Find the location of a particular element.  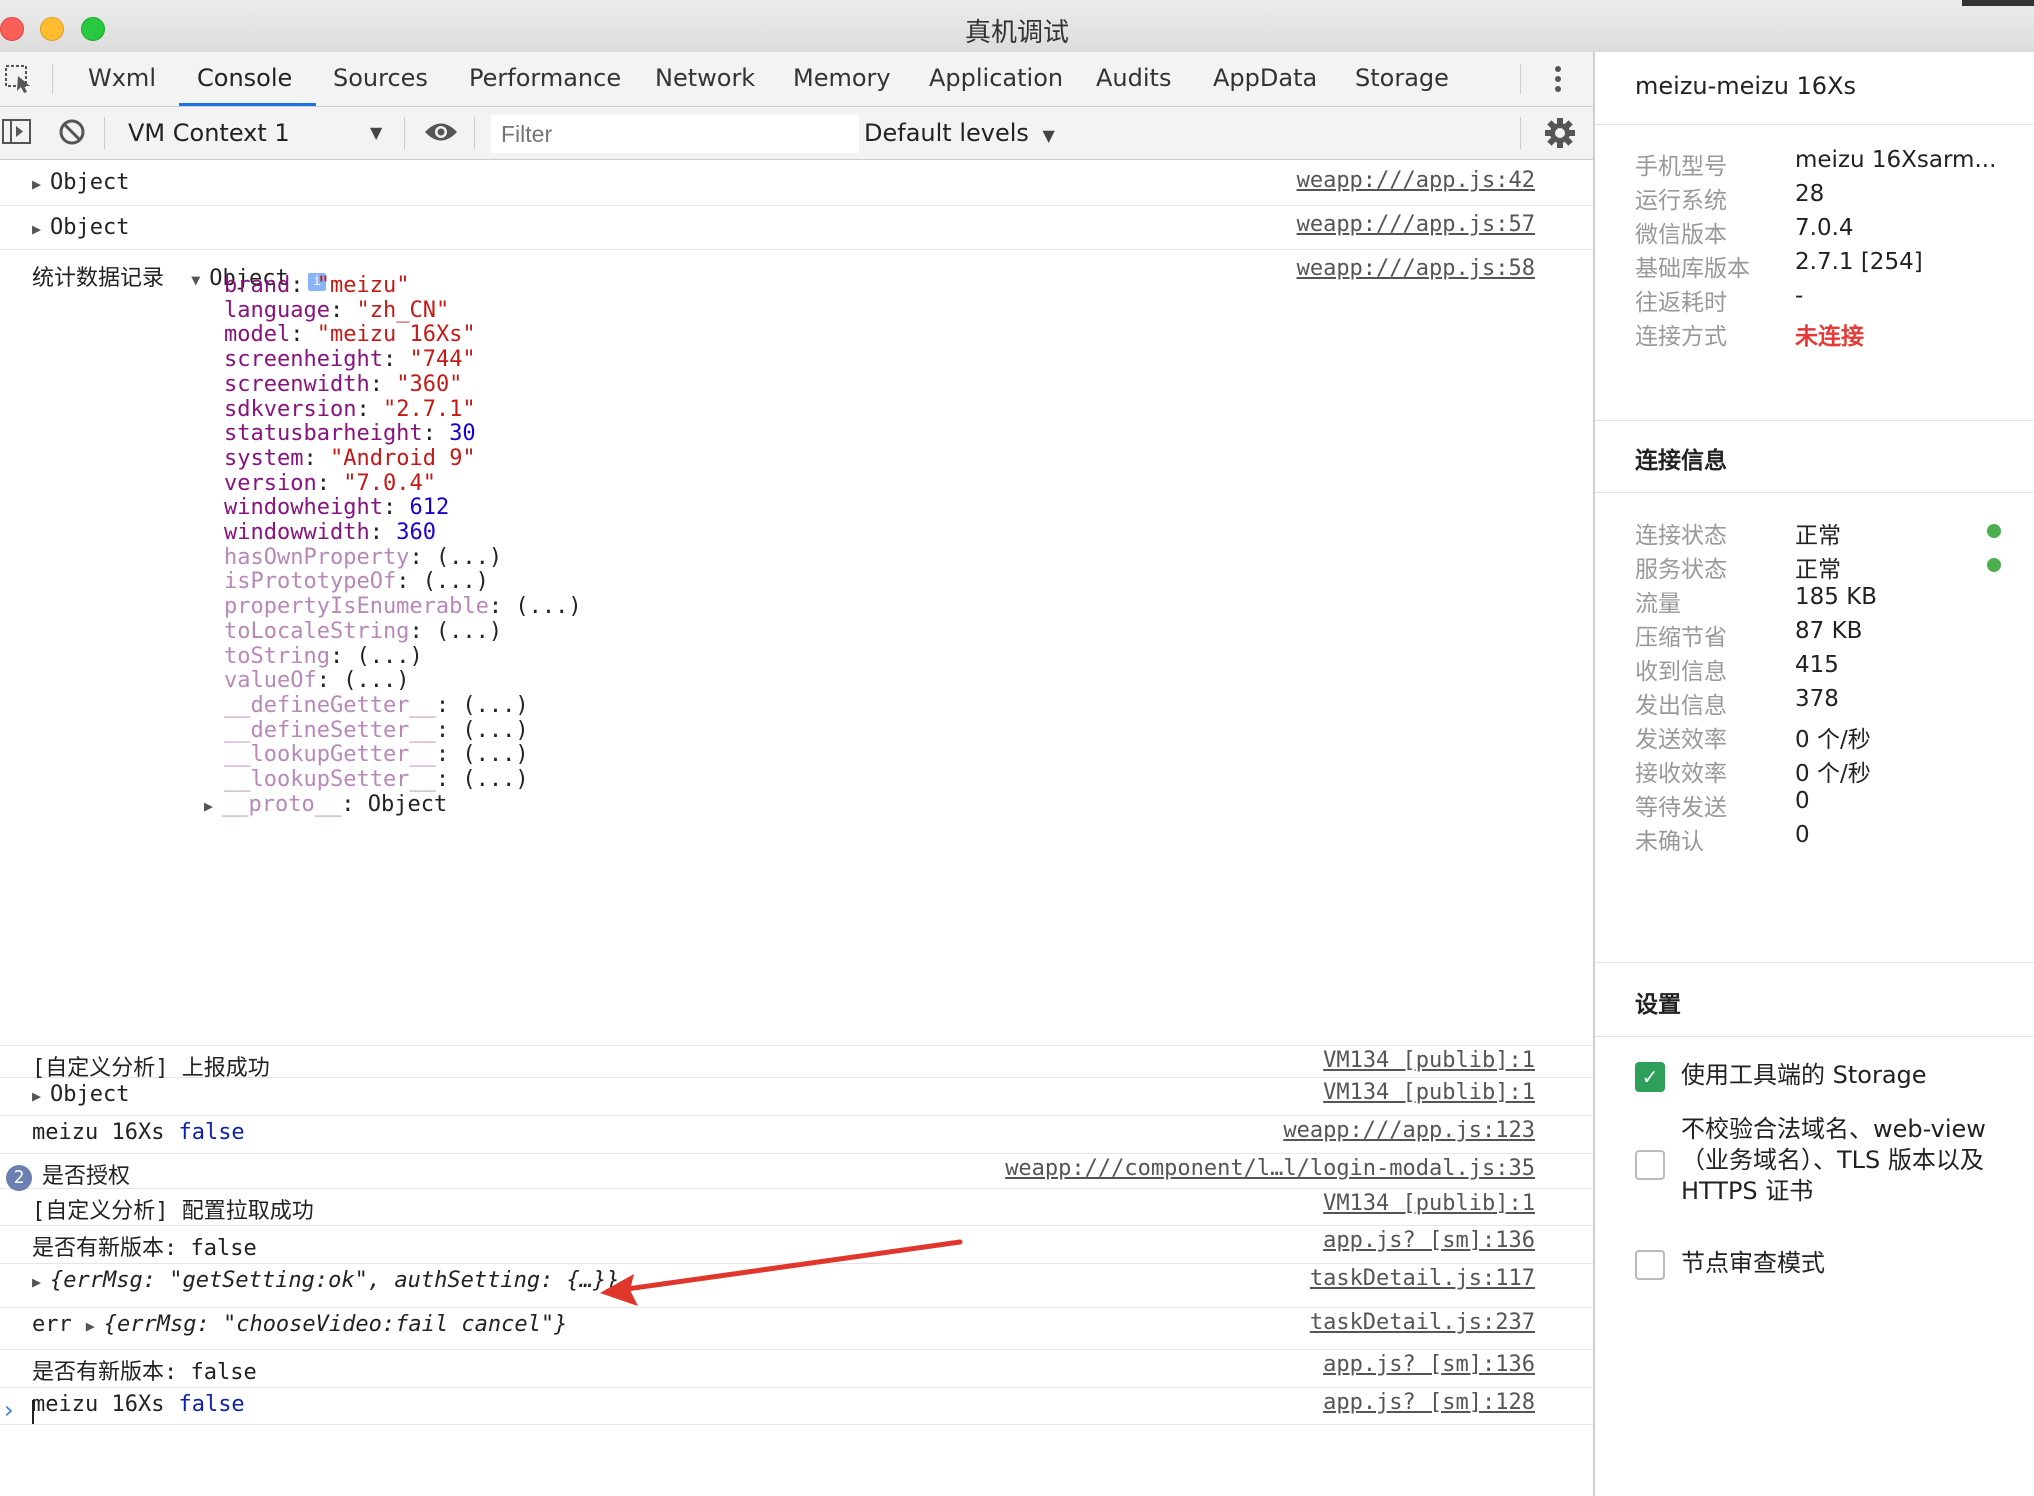

property-key: language is located at coordinates (277, 310).